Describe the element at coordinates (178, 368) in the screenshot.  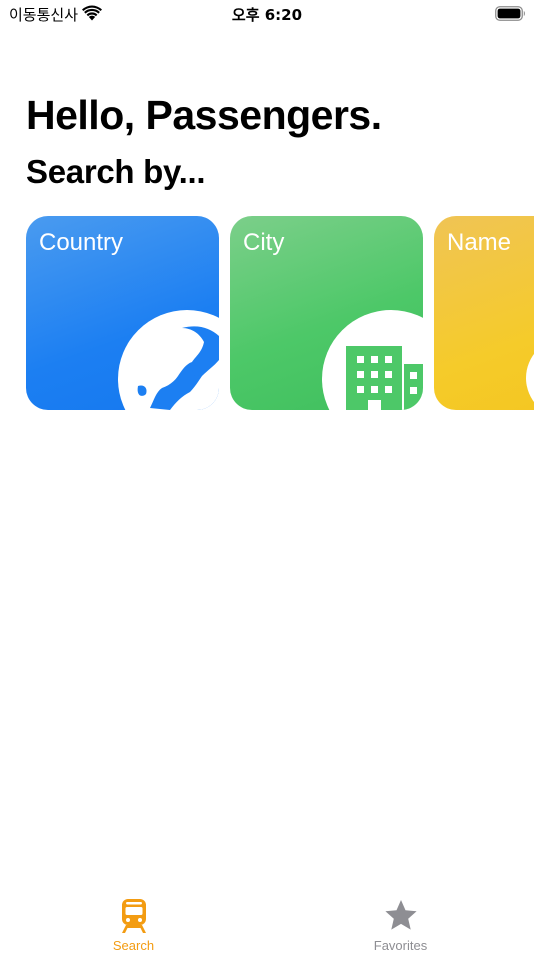
I see `globe-icon` at that location.